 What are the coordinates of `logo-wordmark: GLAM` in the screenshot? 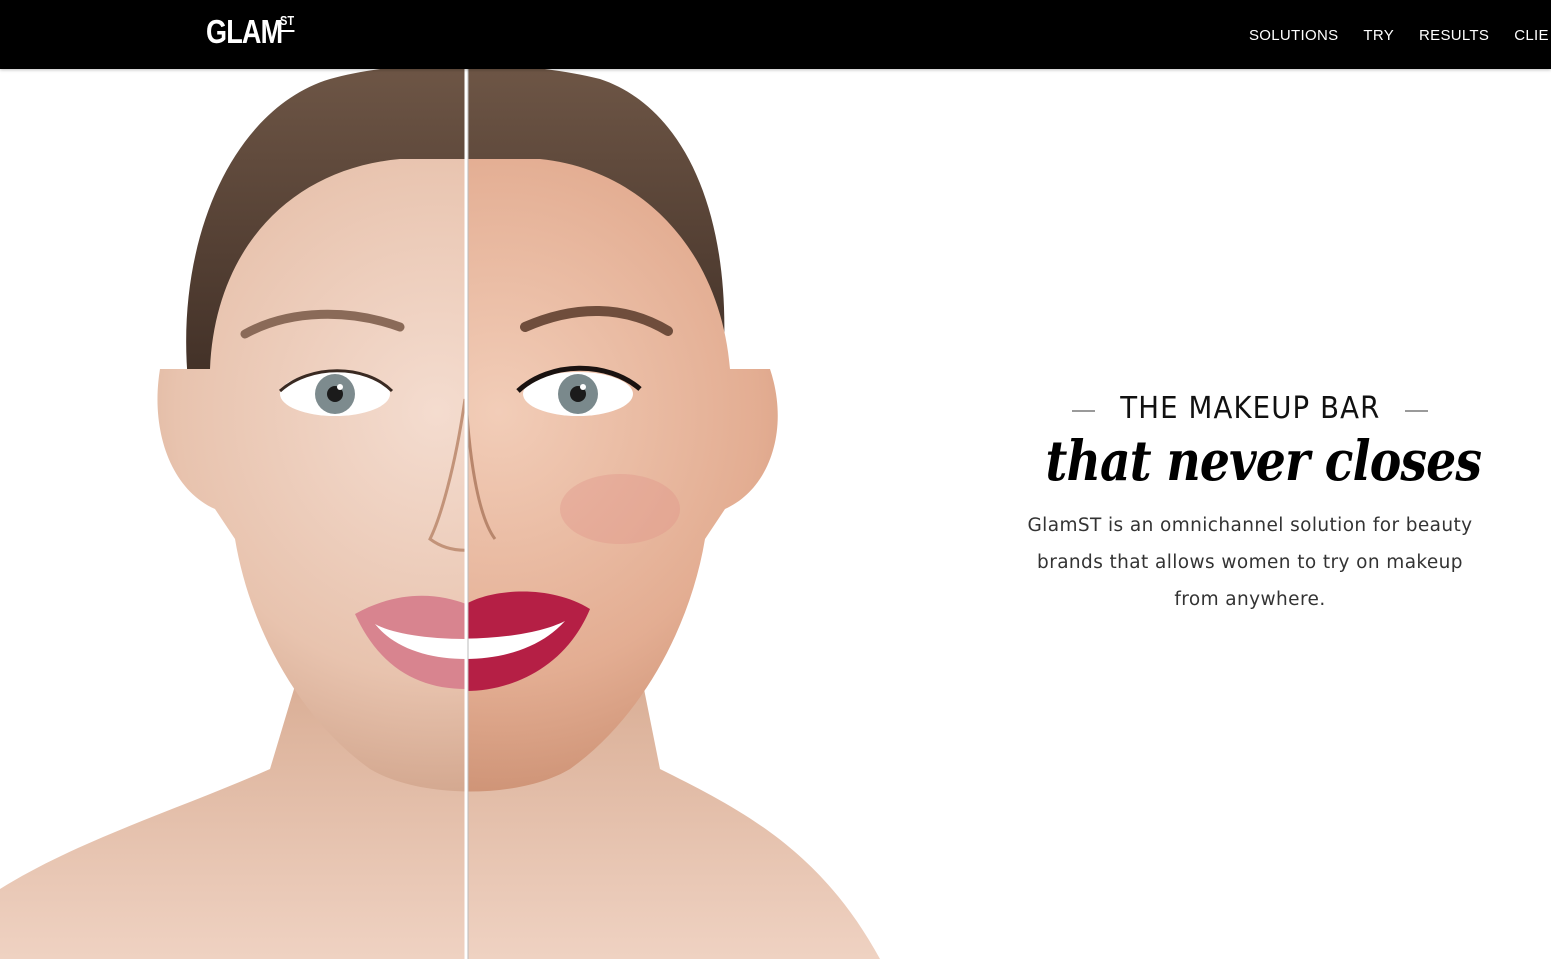 It's located at (244, 31).